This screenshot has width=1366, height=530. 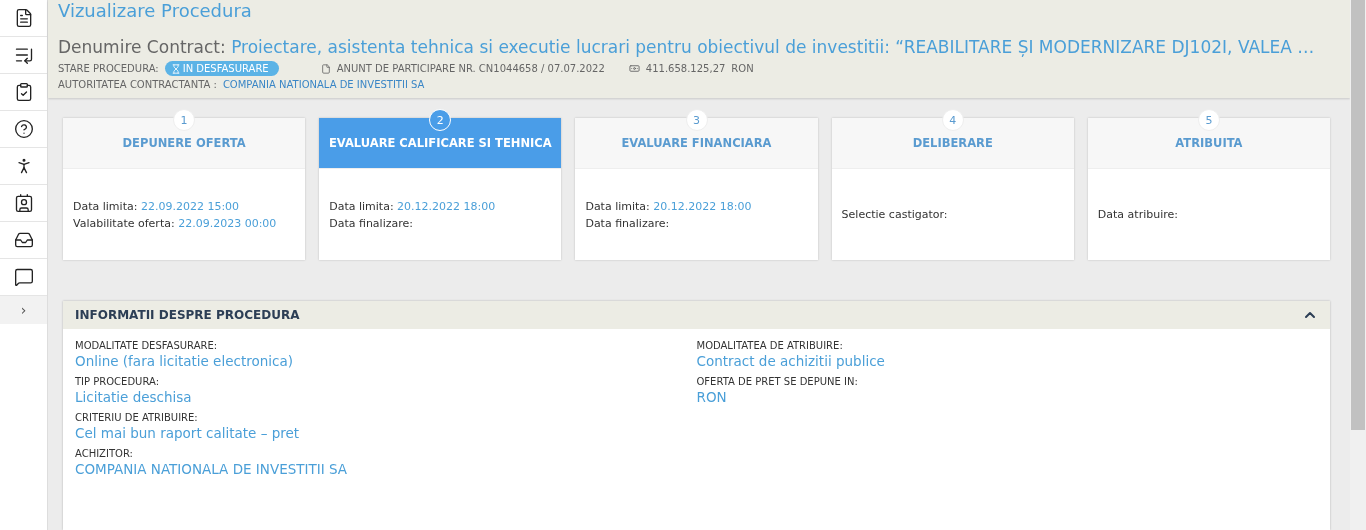 What do you see at coordinates (696, 120) in the screenshot?
I see `step-number: 3` at bounding box center [696, 120].